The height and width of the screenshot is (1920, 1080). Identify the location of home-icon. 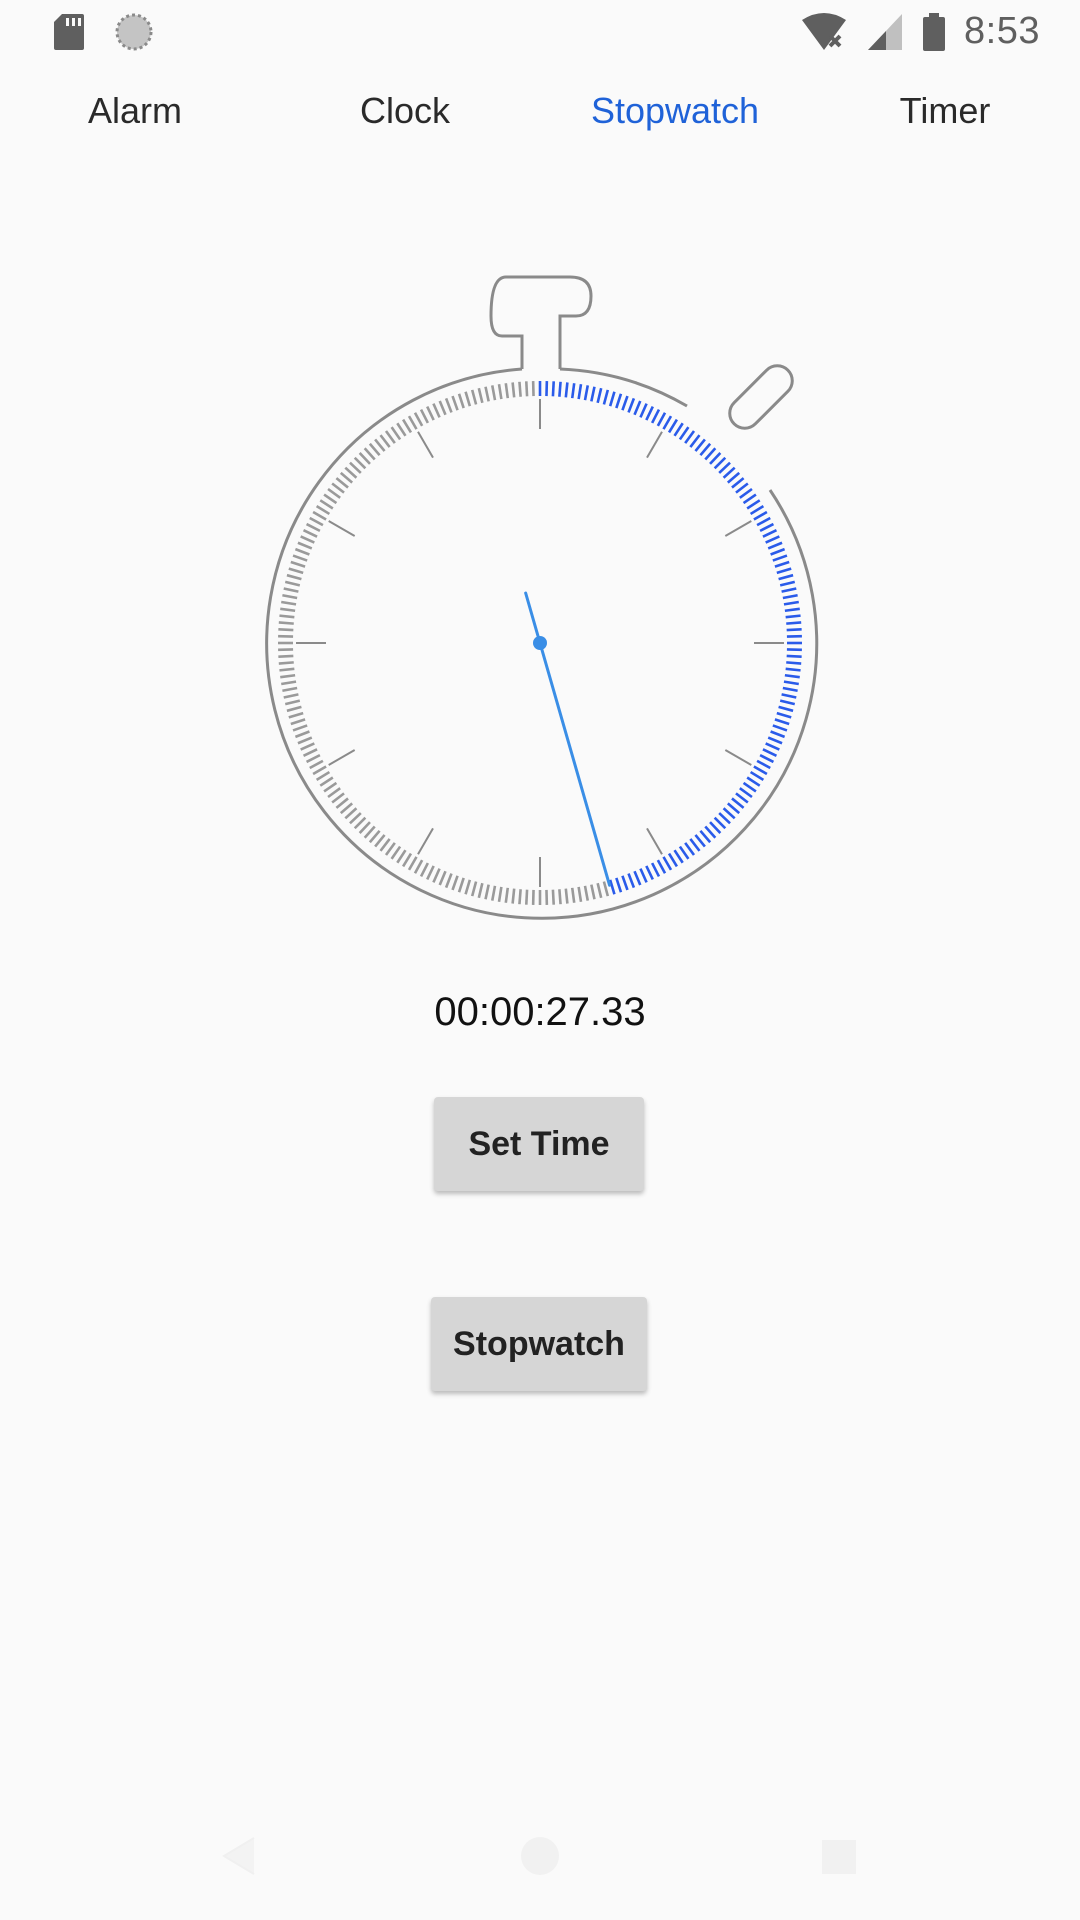
(540, 1856).